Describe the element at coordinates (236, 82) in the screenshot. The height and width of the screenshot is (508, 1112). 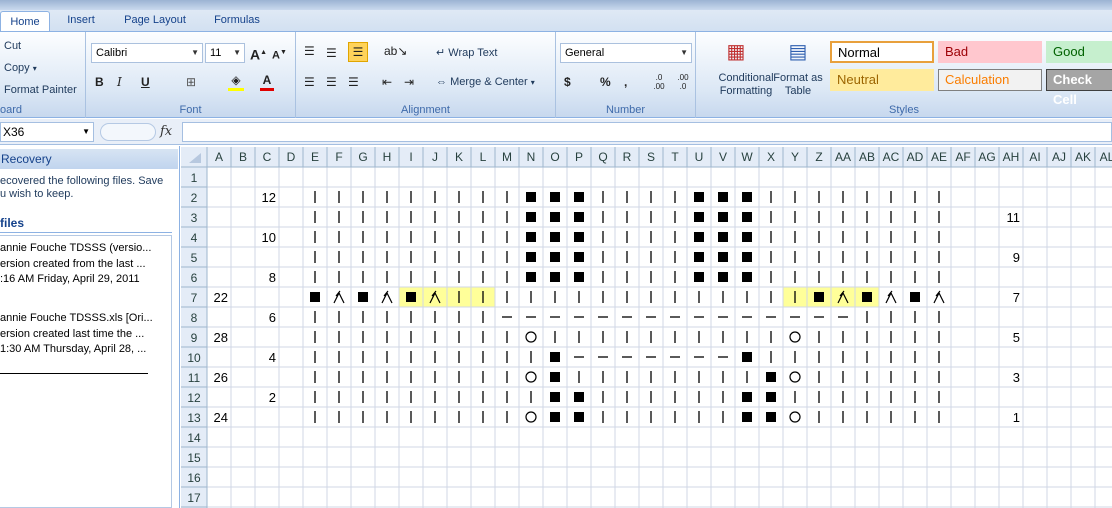
I see `fill-color-icon: ◈` at that location.